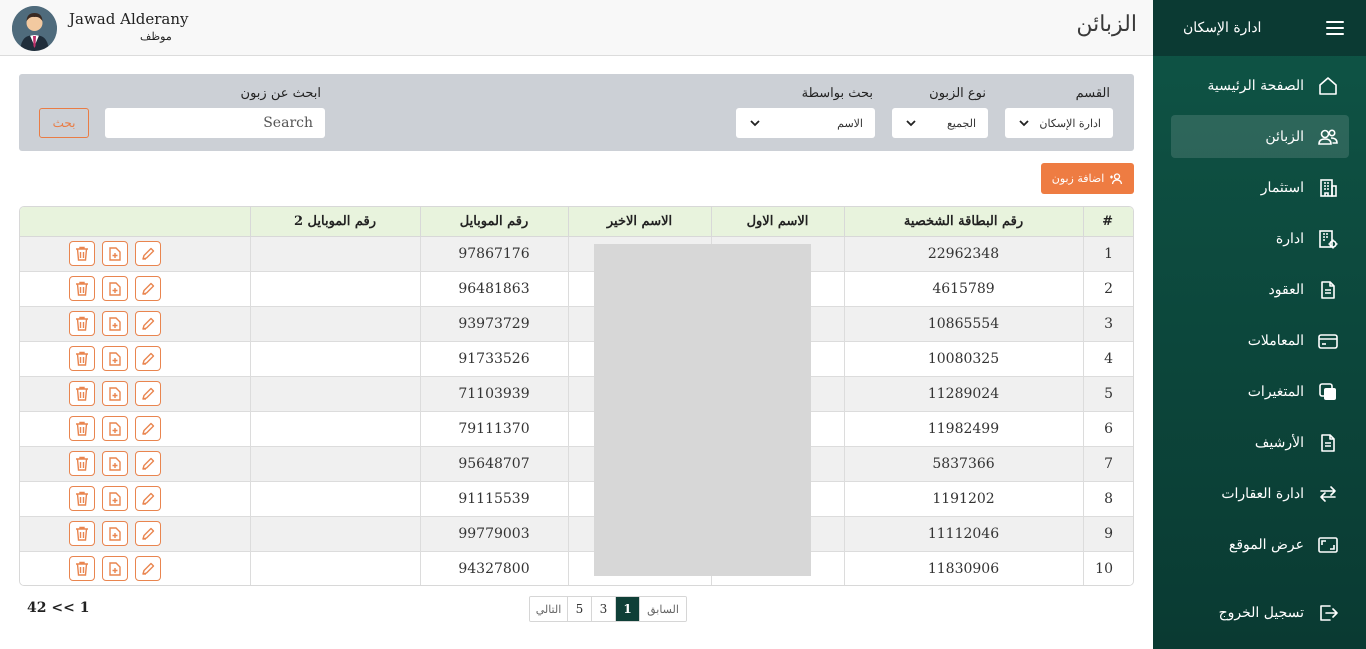  I want to click on customer-type-select: الجميع, so click(940, 123).